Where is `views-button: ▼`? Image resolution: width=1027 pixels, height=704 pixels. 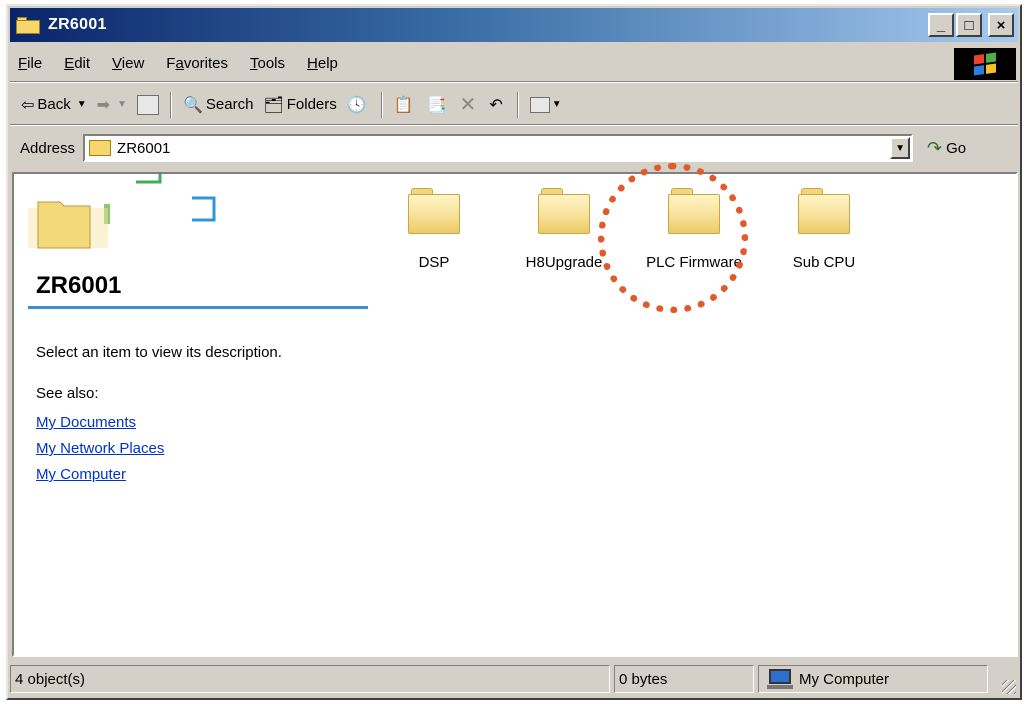 views-button: ▼ is located at coordinates (546, 105).